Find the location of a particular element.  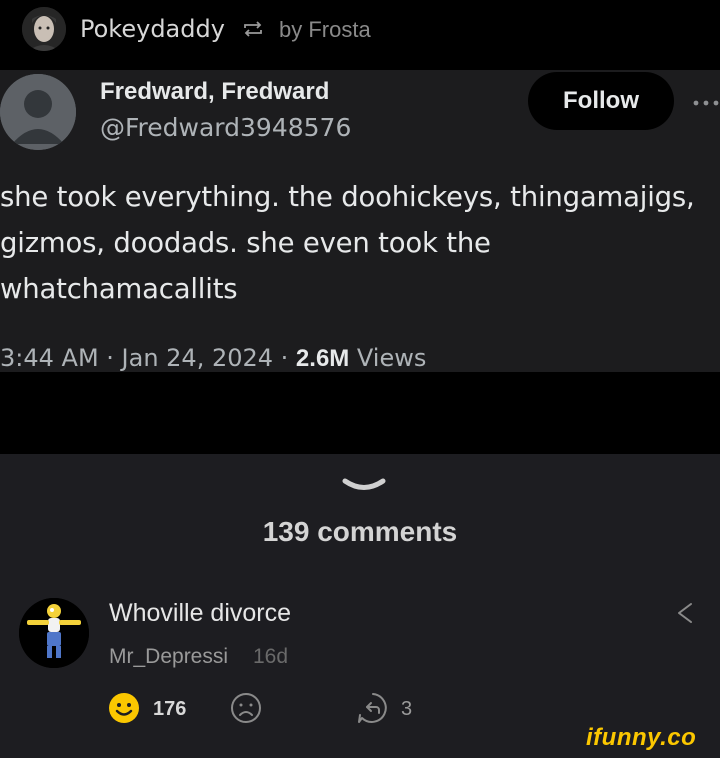

smile-icon is located at coordinates (124, 710).